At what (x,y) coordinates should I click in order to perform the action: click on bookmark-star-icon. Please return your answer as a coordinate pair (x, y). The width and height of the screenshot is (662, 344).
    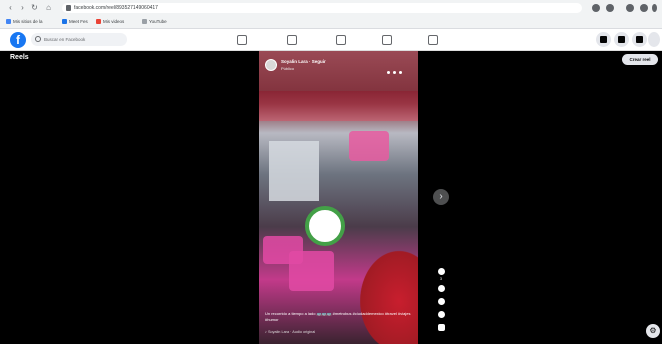
    Looking at the image, I should click on (610, 8).